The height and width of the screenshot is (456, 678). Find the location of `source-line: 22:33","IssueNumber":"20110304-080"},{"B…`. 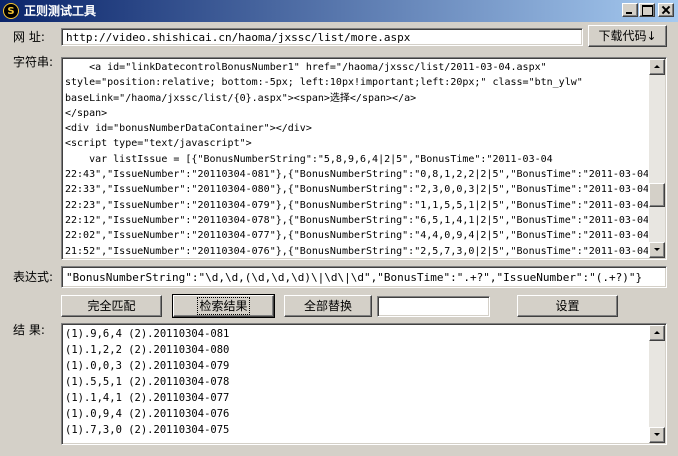

source-line: 22:33","IssueNumber":"20110304-080"},{"B… is located at coordinates (356, 190).